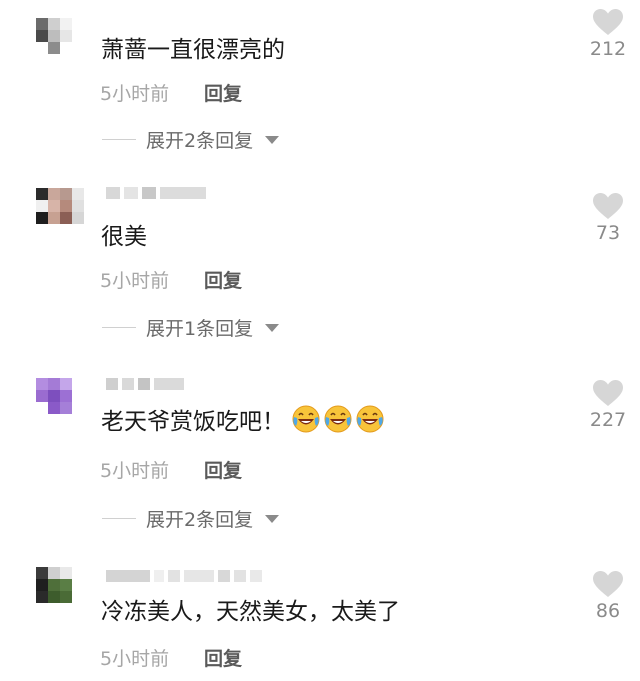 This screenshot has width=640, height=681. I want to click on like-button: 86, so click(608, 596).